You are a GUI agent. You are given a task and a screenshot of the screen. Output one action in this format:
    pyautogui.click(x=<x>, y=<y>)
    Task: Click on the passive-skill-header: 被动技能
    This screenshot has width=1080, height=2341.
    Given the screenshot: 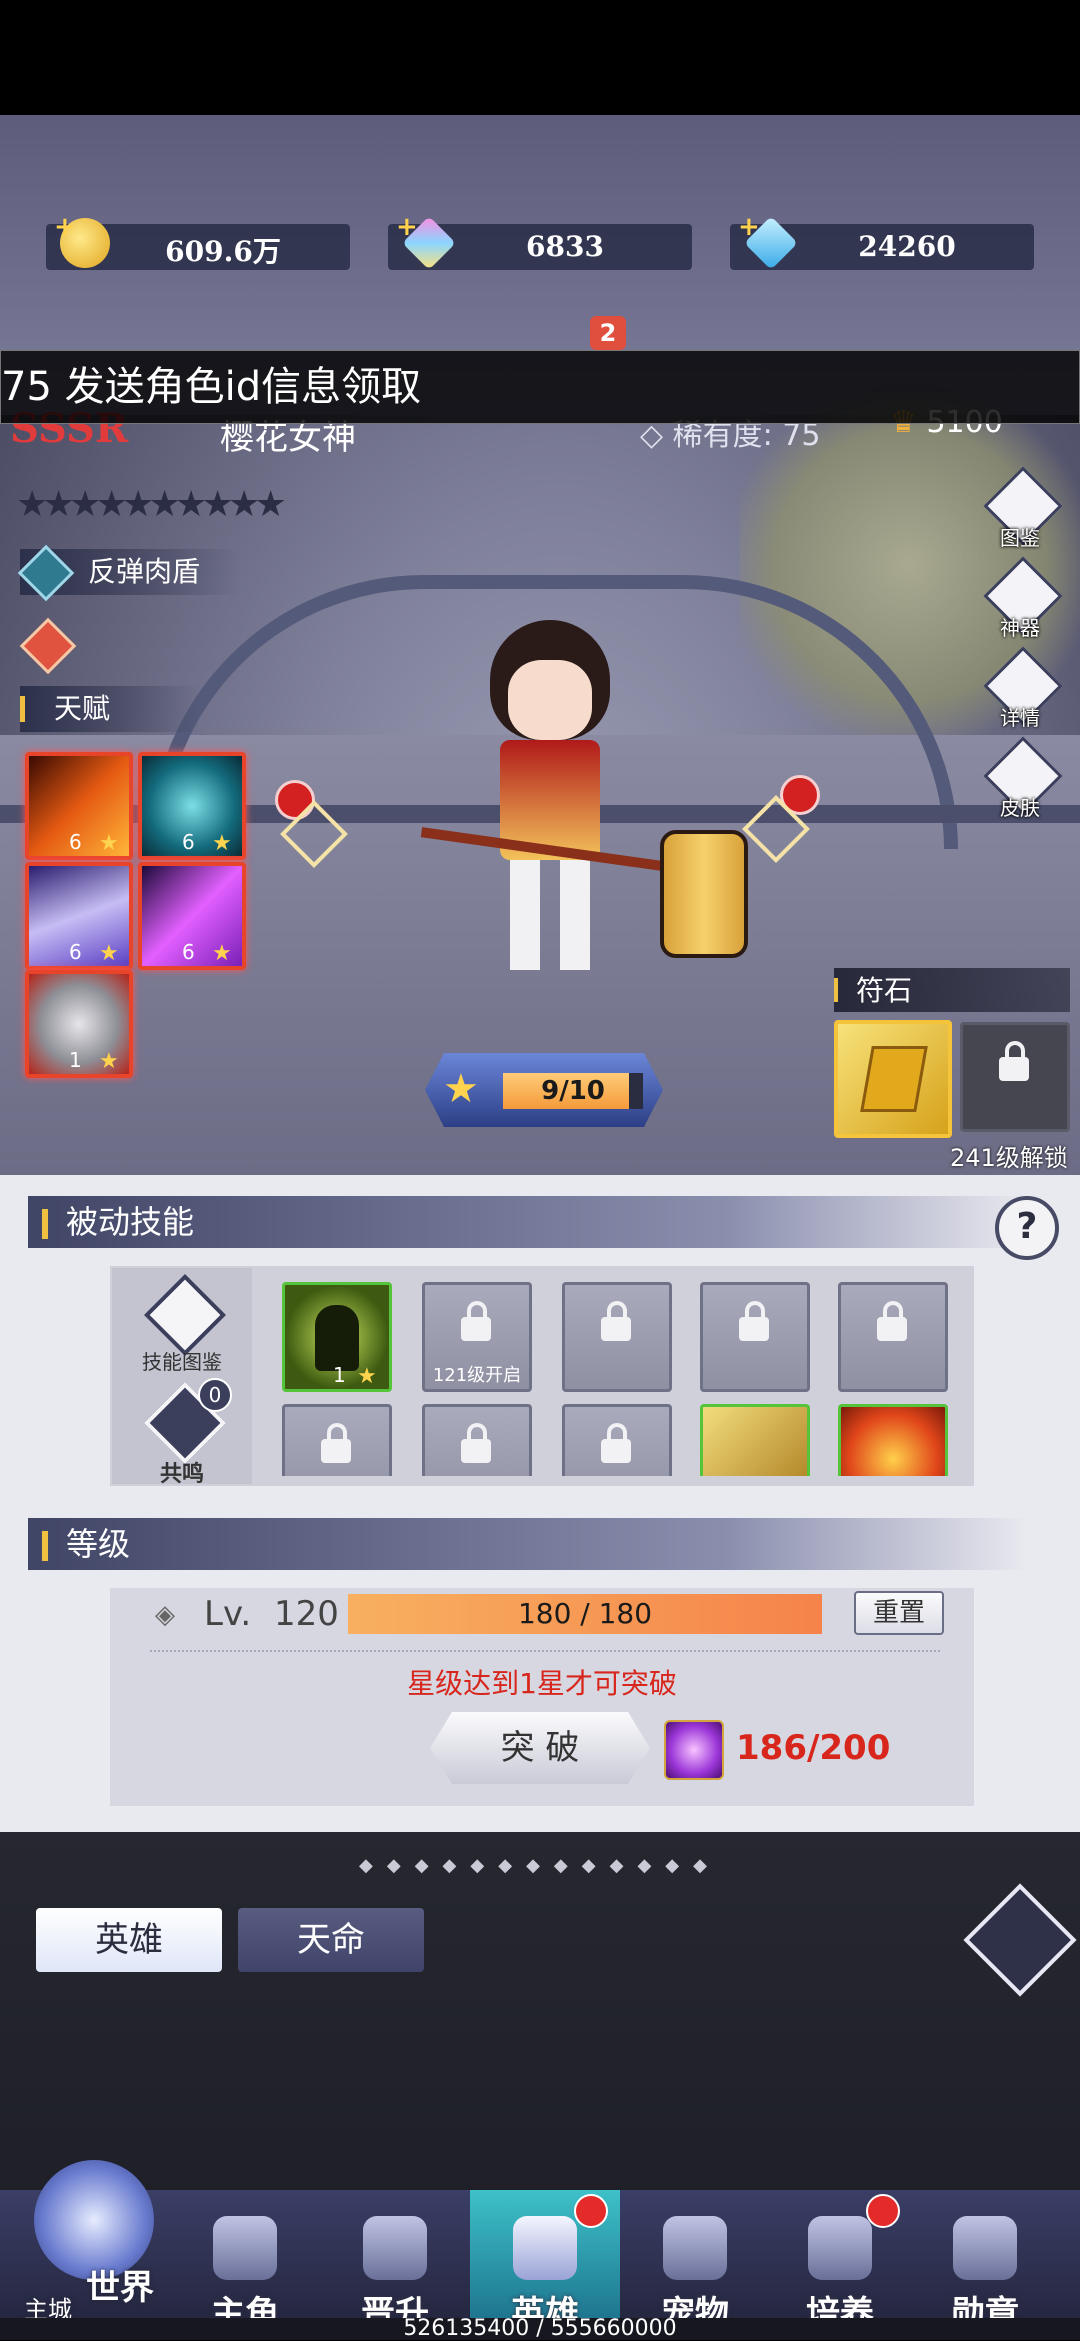 What is the action you would take?
    pyautogui.click(x=528, y=1222)
    